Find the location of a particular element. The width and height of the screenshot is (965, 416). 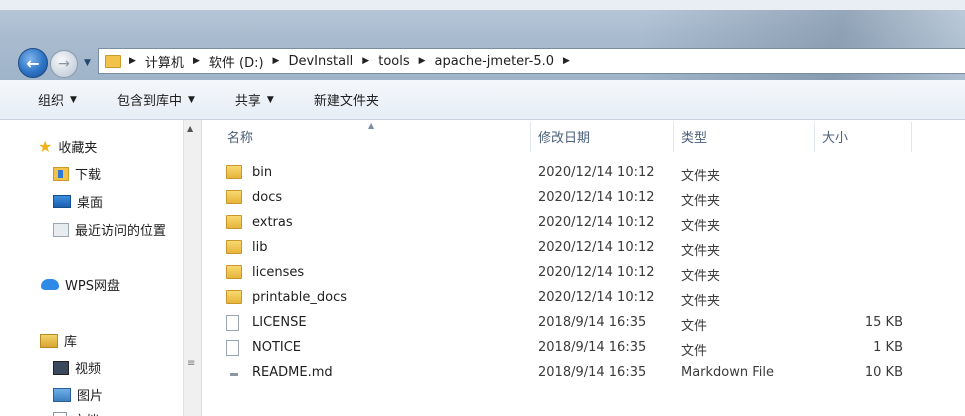

back-button: ← is located at coordinates (33, 63).